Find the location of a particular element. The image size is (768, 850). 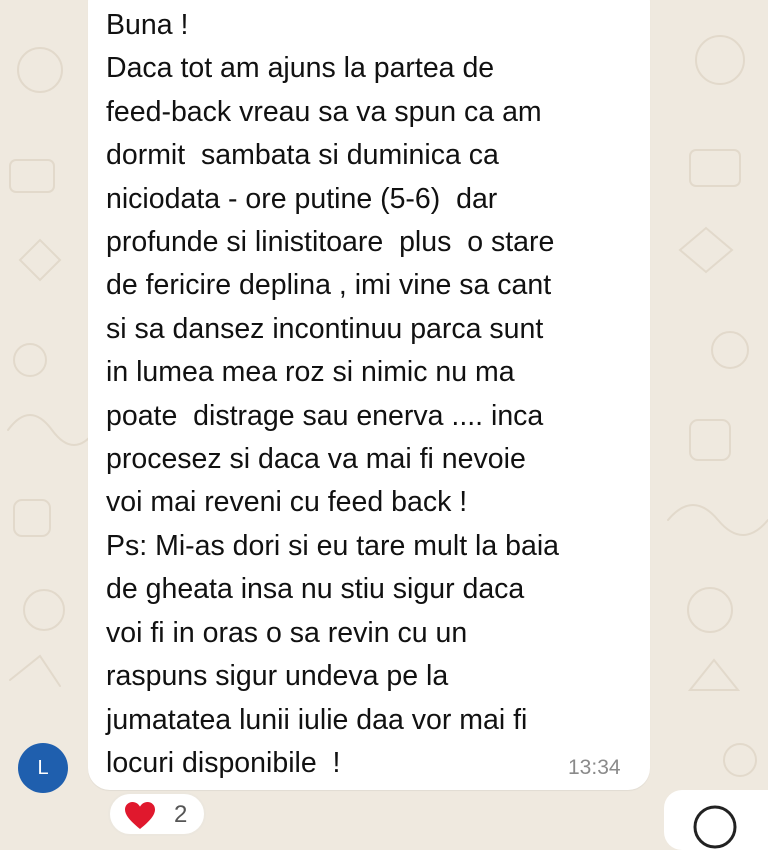

message-line: raspuns sigur undeva pe la is located at coordinates (277, 676).